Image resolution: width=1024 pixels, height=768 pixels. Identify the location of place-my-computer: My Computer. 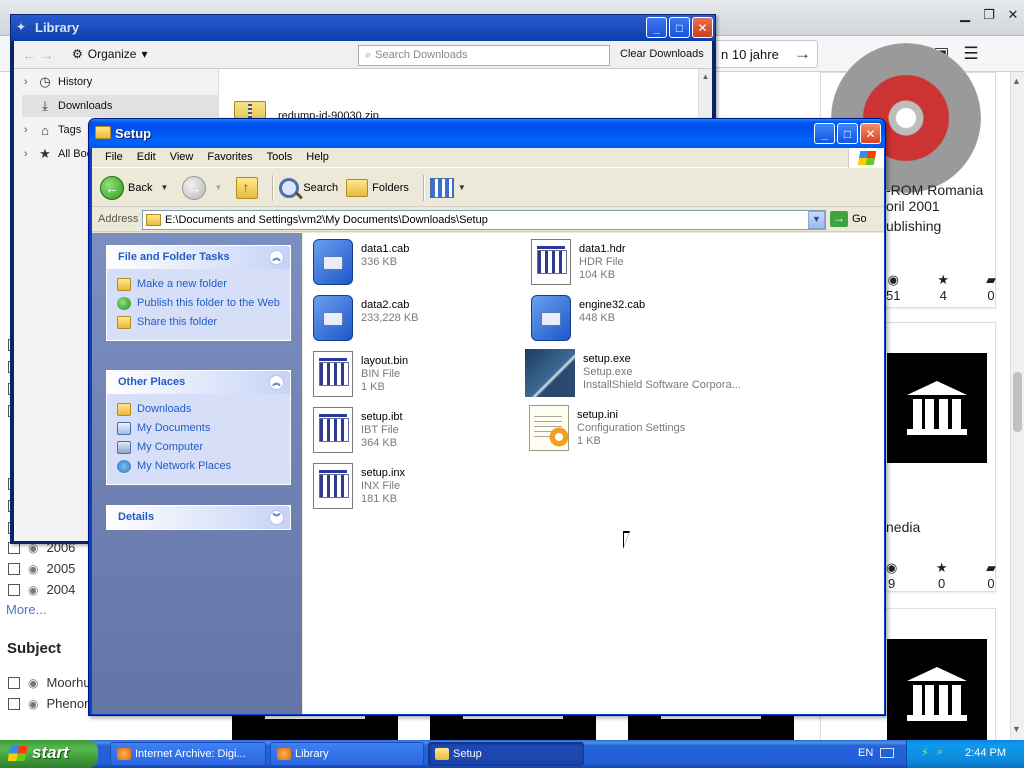
(200, 447).